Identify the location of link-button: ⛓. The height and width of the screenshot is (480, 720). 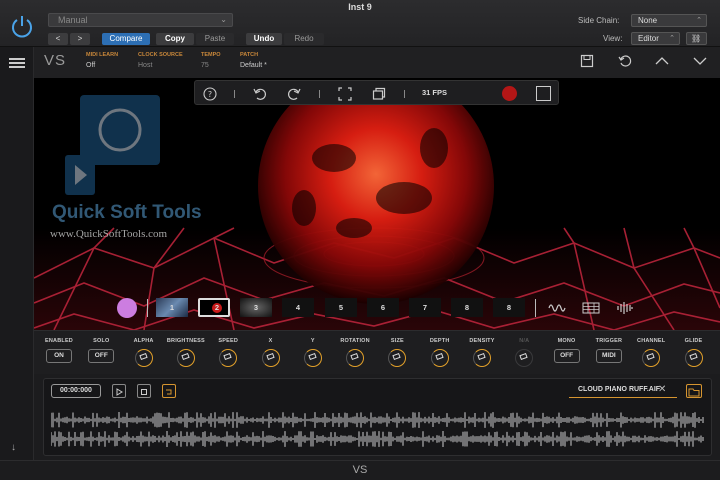
(696, 38).